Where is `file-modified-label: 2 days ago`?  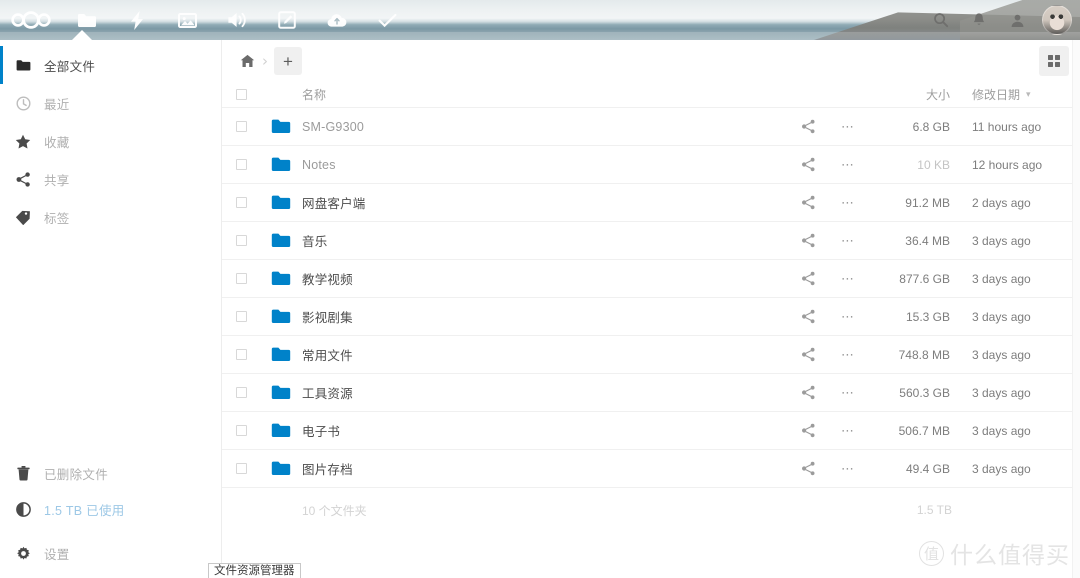 file-modified-label: 2 days ago is located at coordinates (1001, 202).